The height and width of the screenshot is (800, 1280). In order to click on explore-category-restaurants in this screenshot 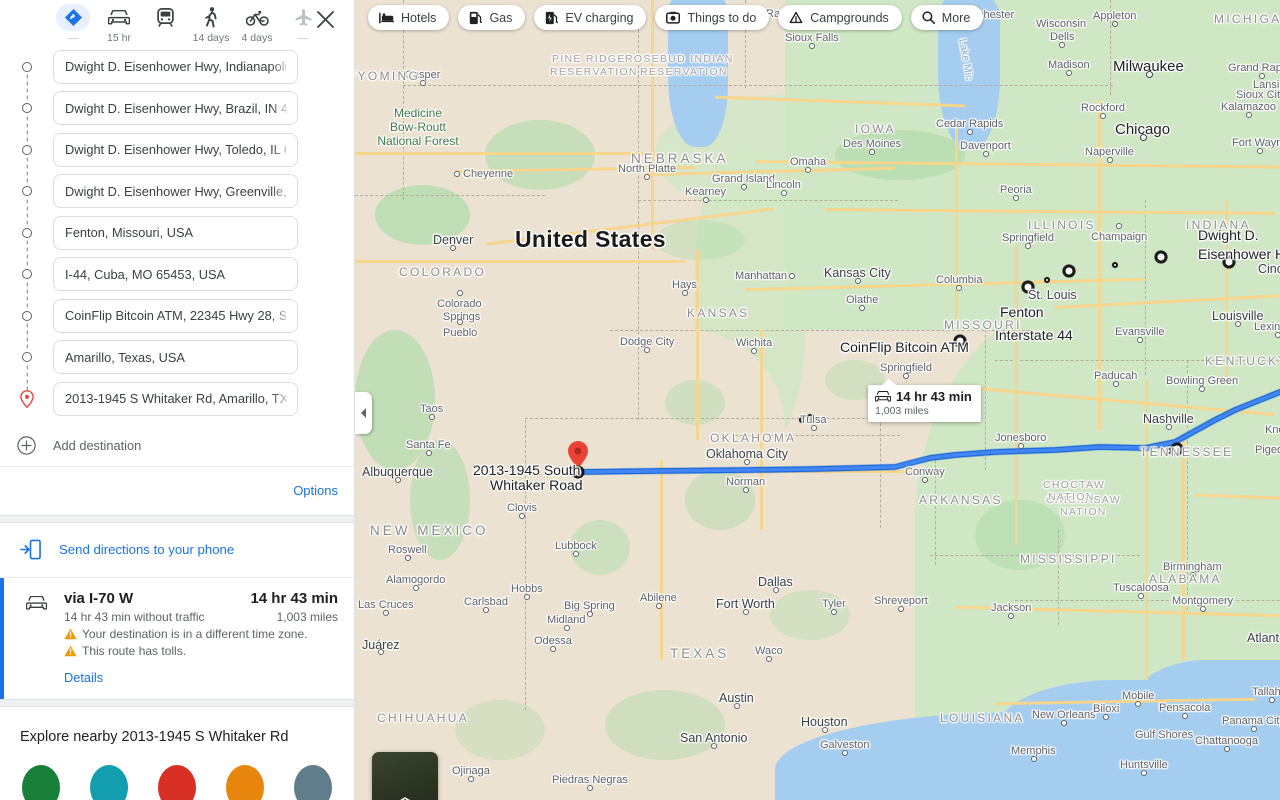, I will do `click(41, 782)`.